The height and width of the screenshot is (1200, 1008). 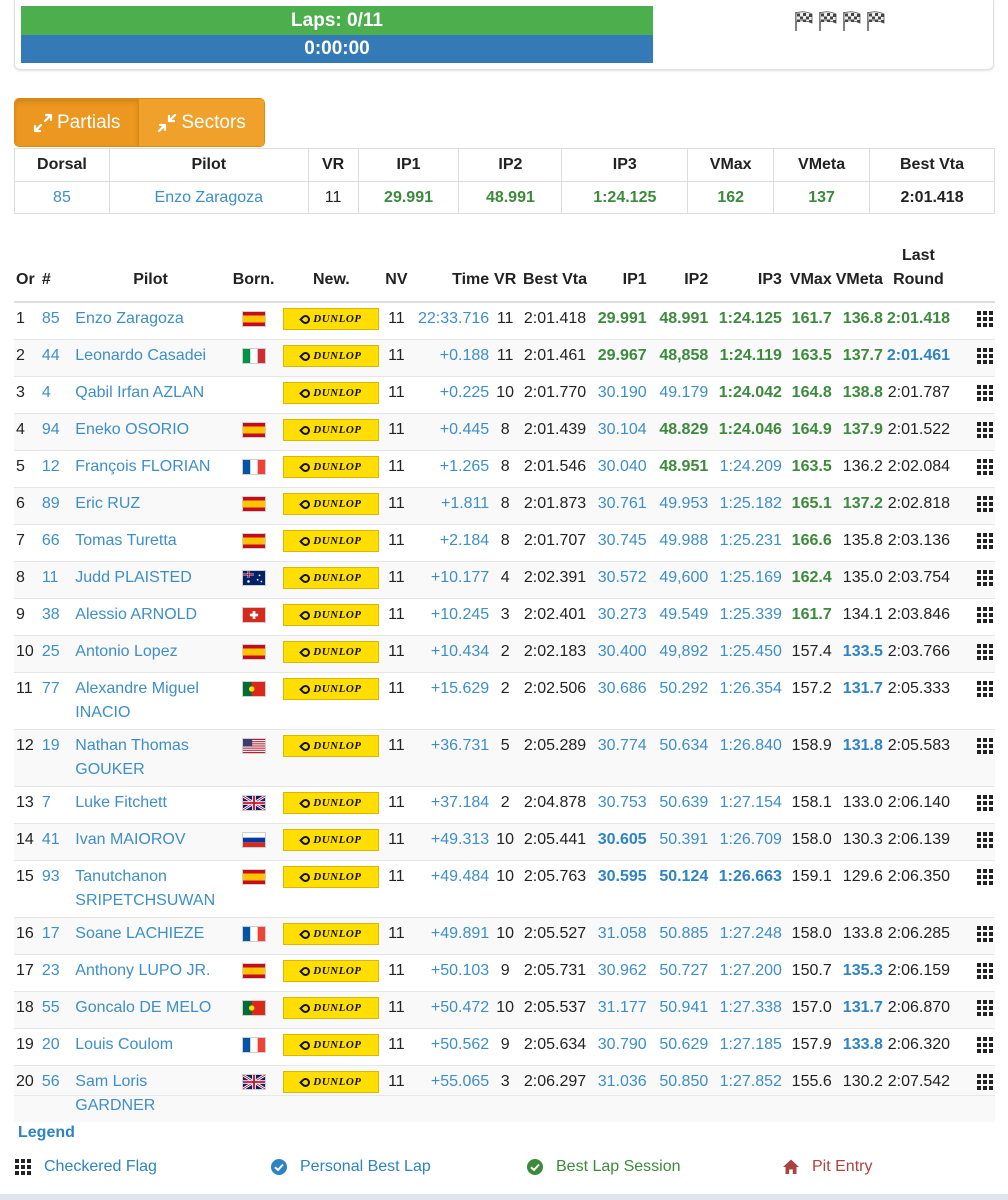 I want to click on rider-number-link: 77, so click(x=56, y=701).